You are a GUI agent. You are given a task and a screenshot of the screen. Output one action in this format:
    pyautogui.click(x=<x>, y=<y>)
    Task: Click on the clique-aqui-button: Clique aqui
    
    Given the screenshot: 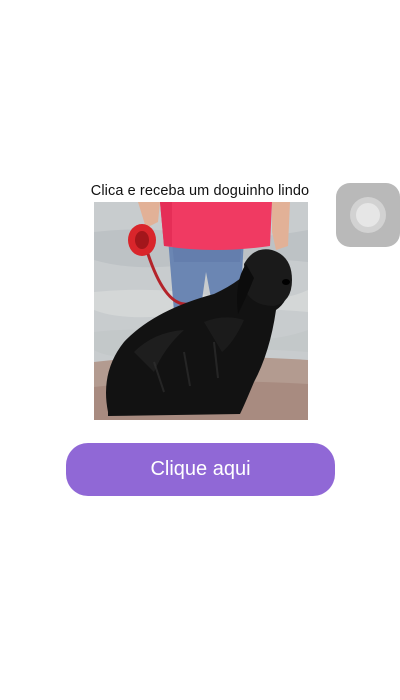 What is the action you would take?
    pyautogui.click(x=200, y=469)
    